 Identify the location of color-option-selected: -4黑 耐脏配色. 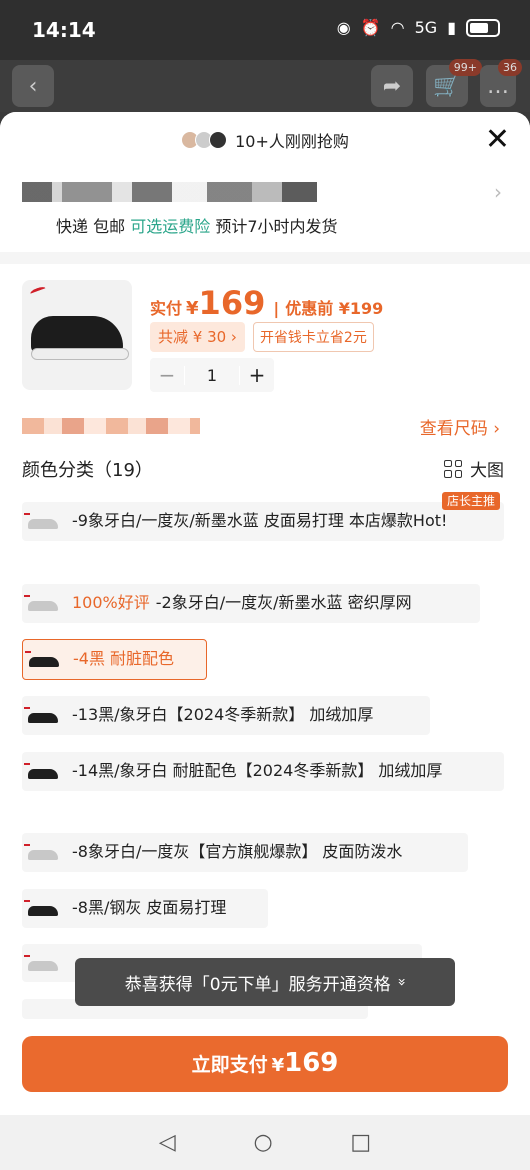
(114, 659).